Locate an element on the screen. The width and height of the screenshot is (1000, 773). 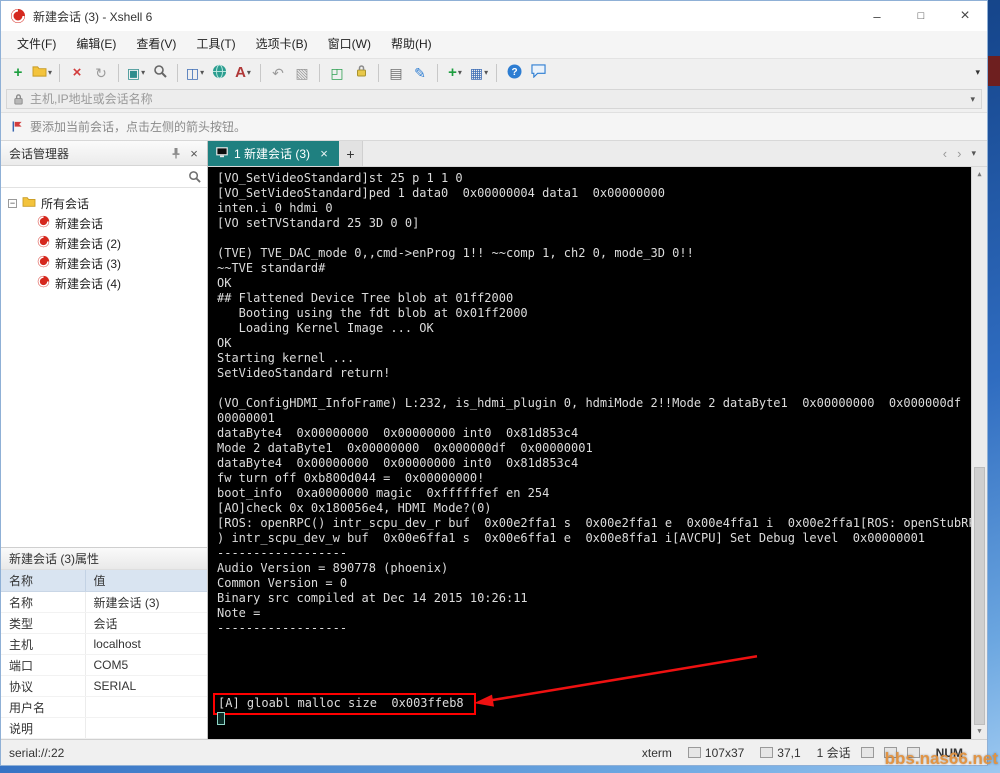
scrollbar-thumb is located at coordinates (979, 596).